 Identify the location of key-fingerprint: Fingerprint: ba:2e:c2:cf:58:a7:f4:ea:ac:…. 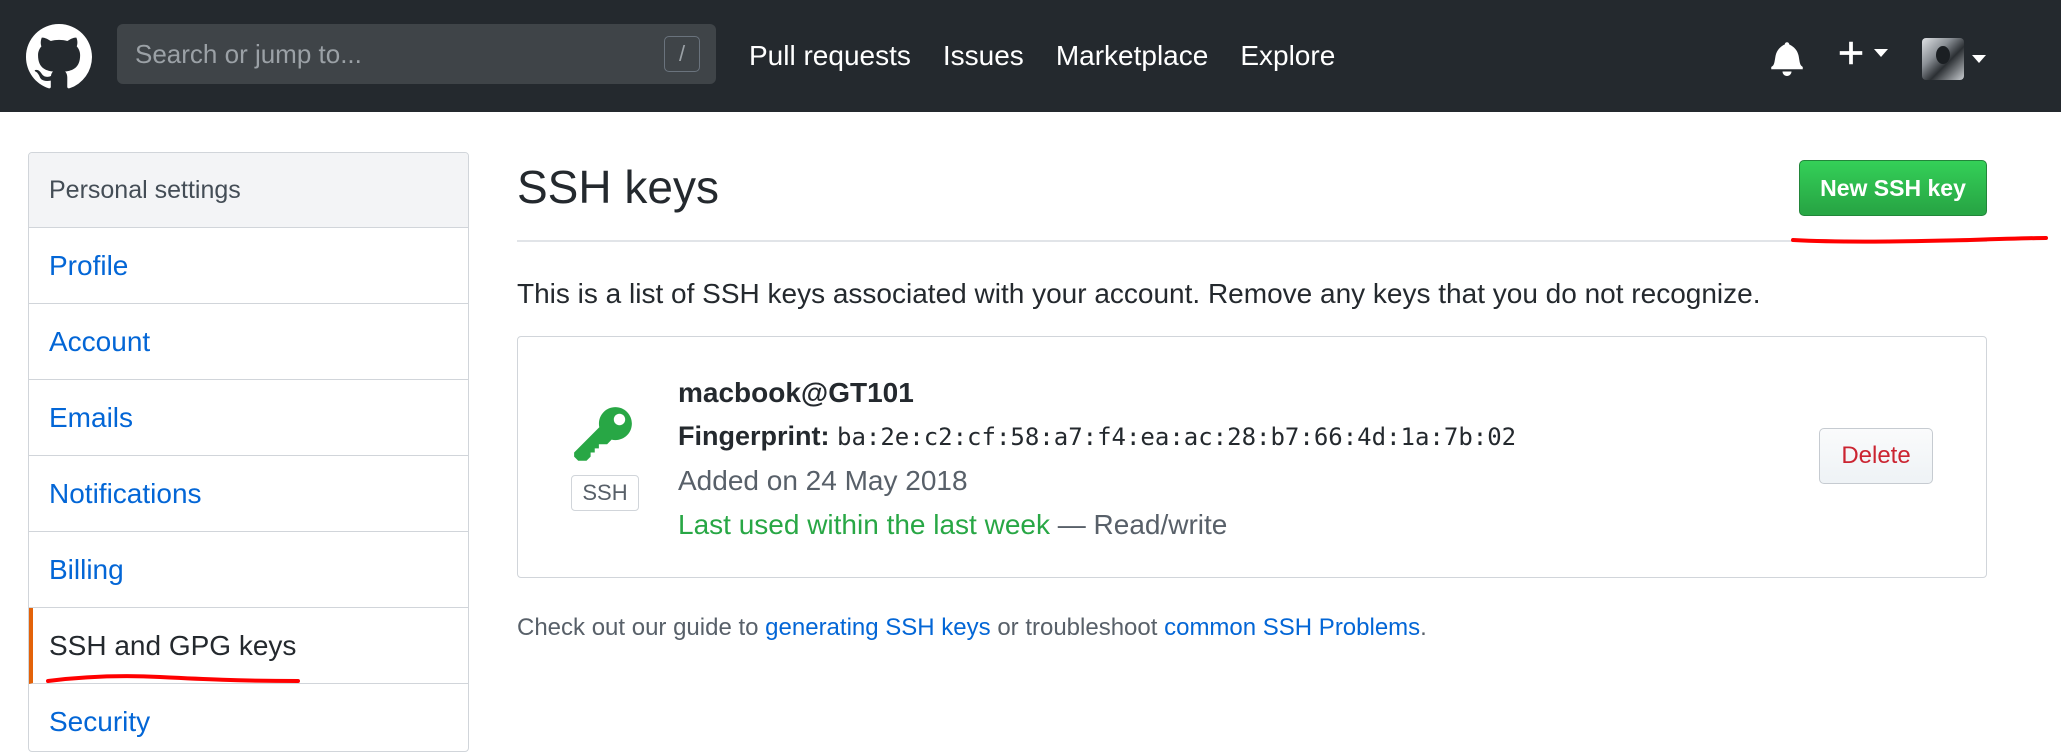
(1097, 436).